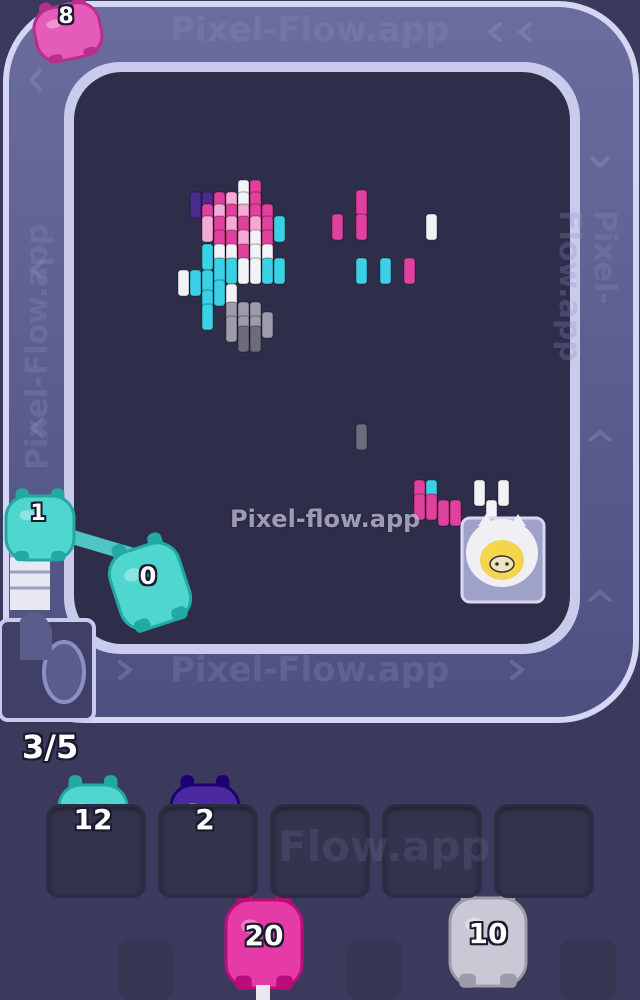 The width and height of the screenshot is (640, 1000). What do you see at coordinates (310, 30) in the screenshot?
I see `top-belt-watermark: Pixel-Flow.app` at bounding box center [310, 30].